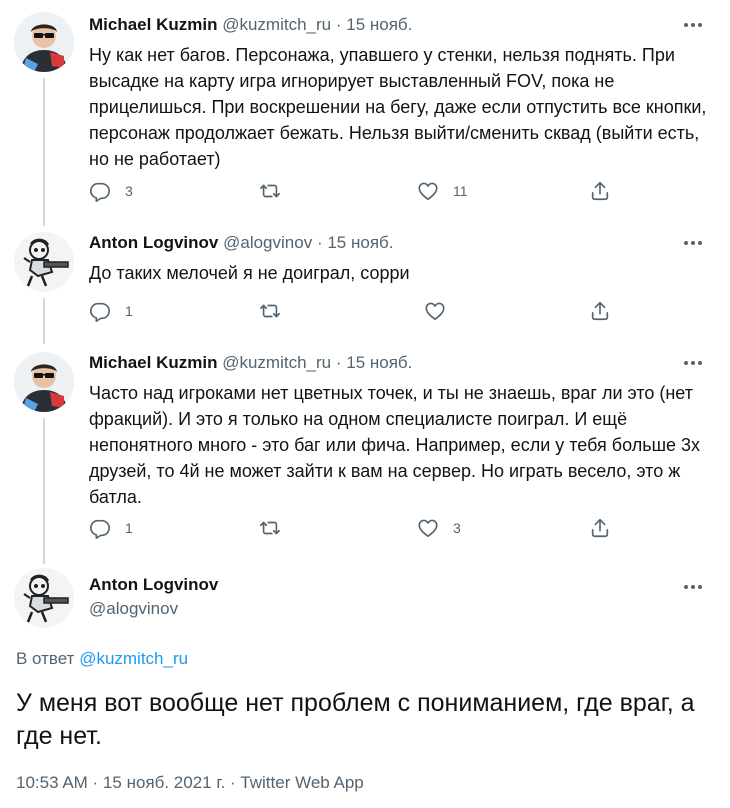  I want to click on reply-label: В ответ, so click(45, 658).